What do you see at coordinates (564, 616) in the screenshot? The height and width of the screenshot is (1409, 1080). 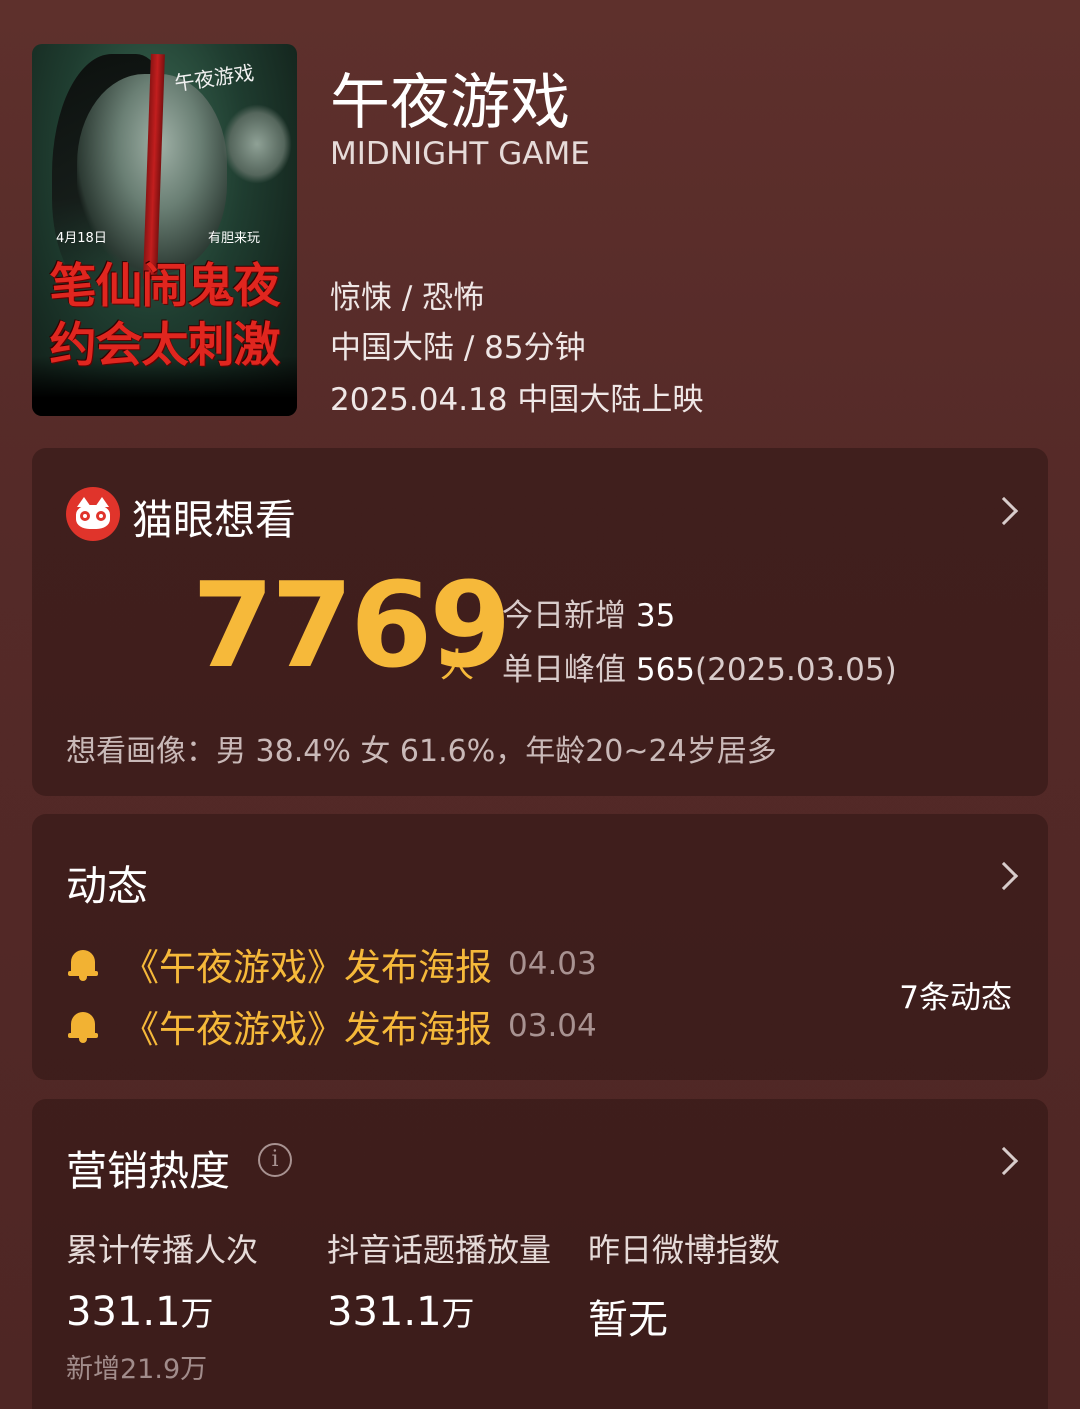 I see `today-new-label: 今日新增` at bounding box center [564, 616].